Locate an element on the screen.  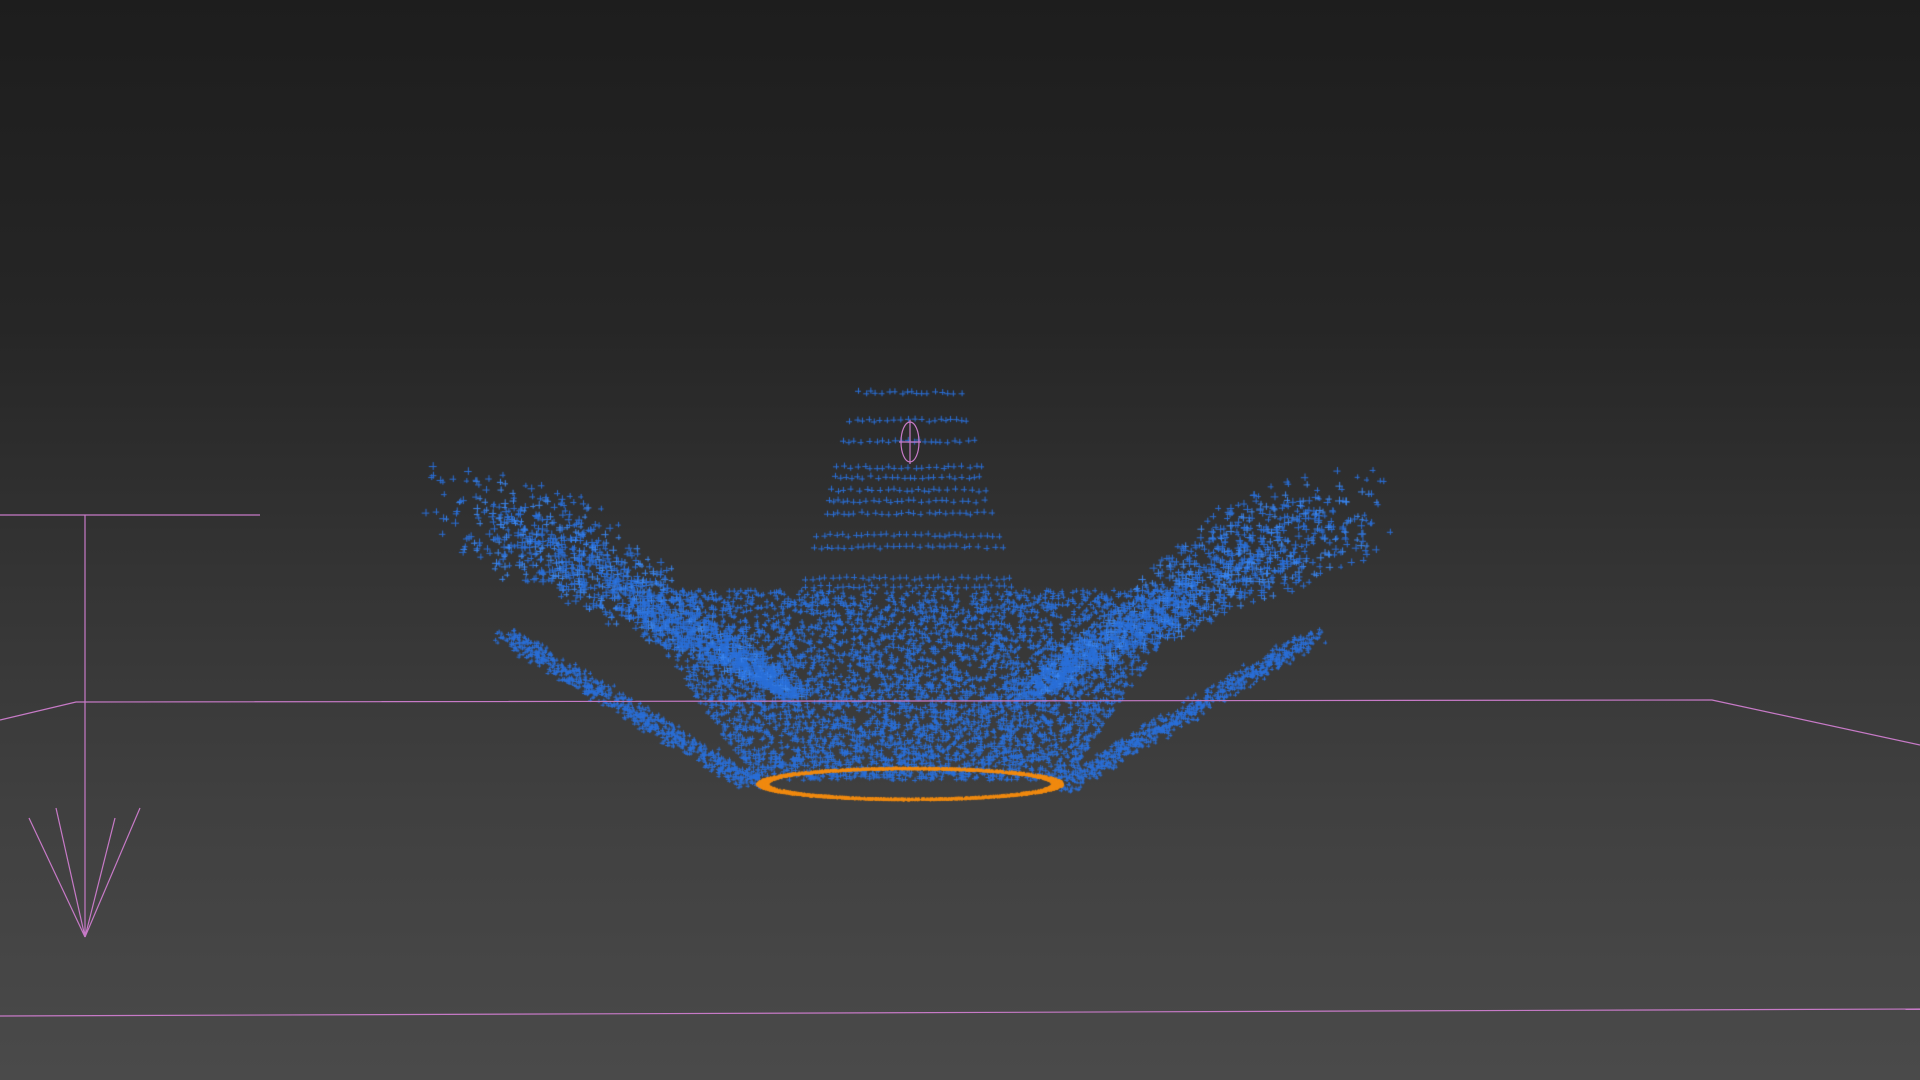
ground-grid-edge is located at coordinates (960, 722).